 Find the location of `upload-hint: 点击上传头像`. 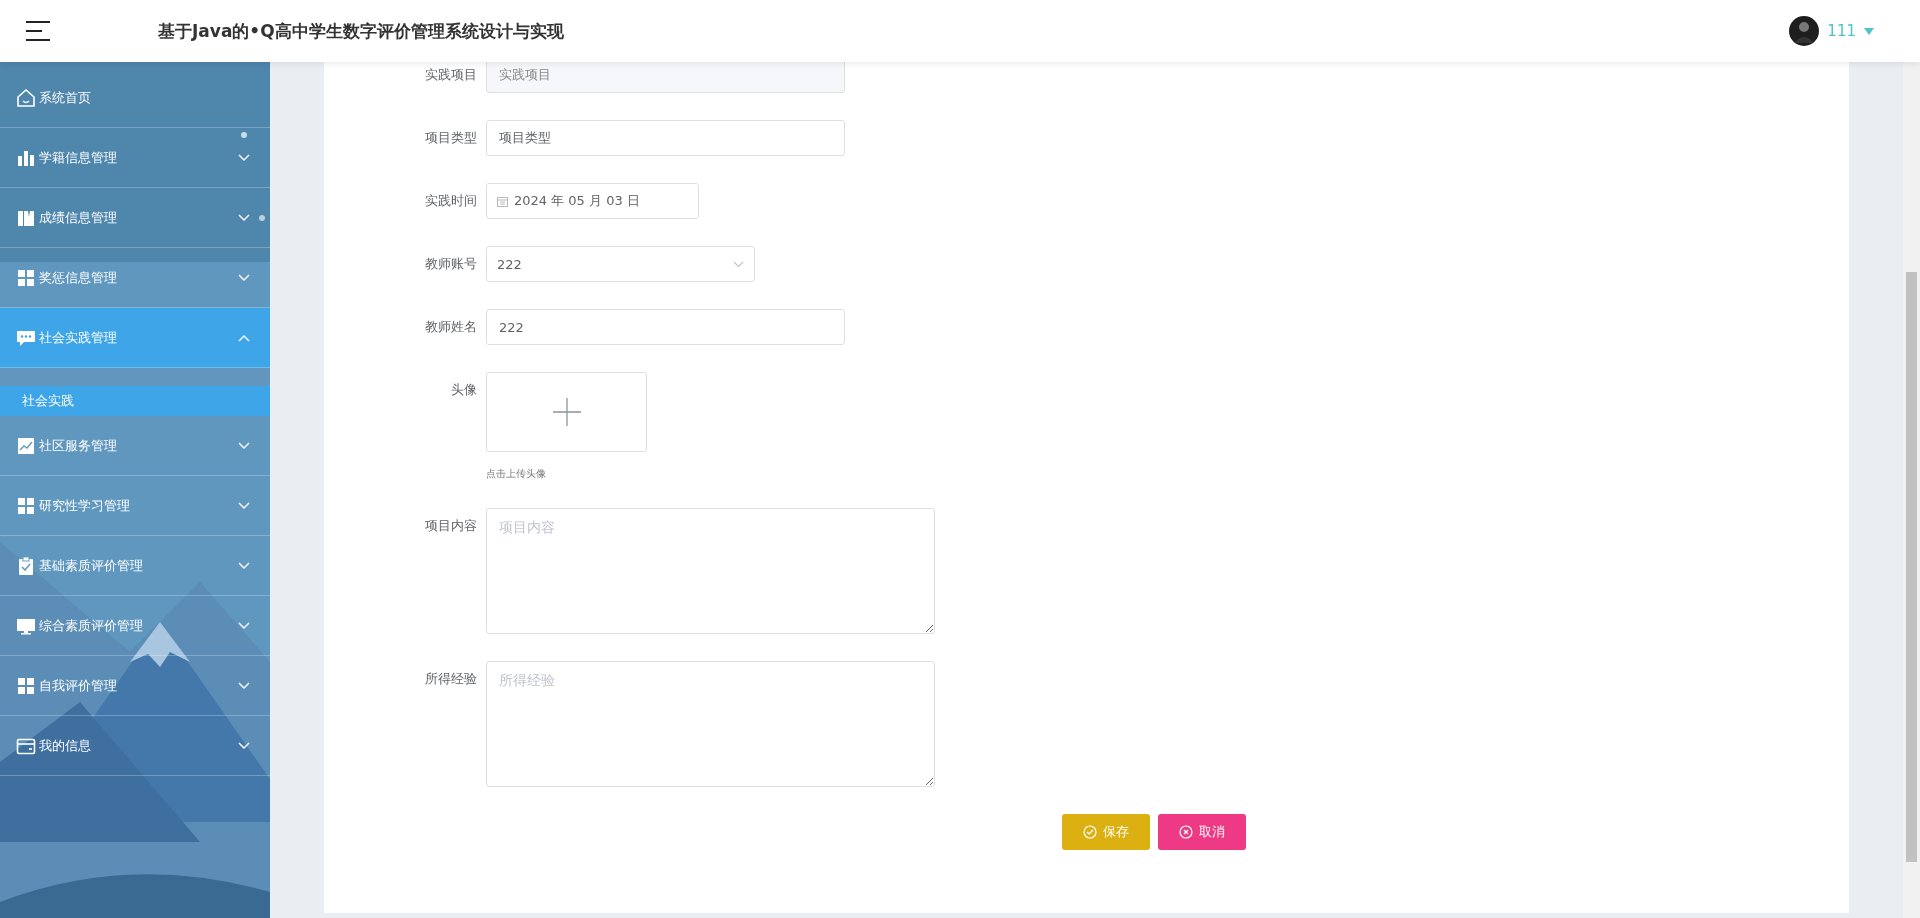

upload-hint: 点击上传头像 is located at coordinates (516, 474).